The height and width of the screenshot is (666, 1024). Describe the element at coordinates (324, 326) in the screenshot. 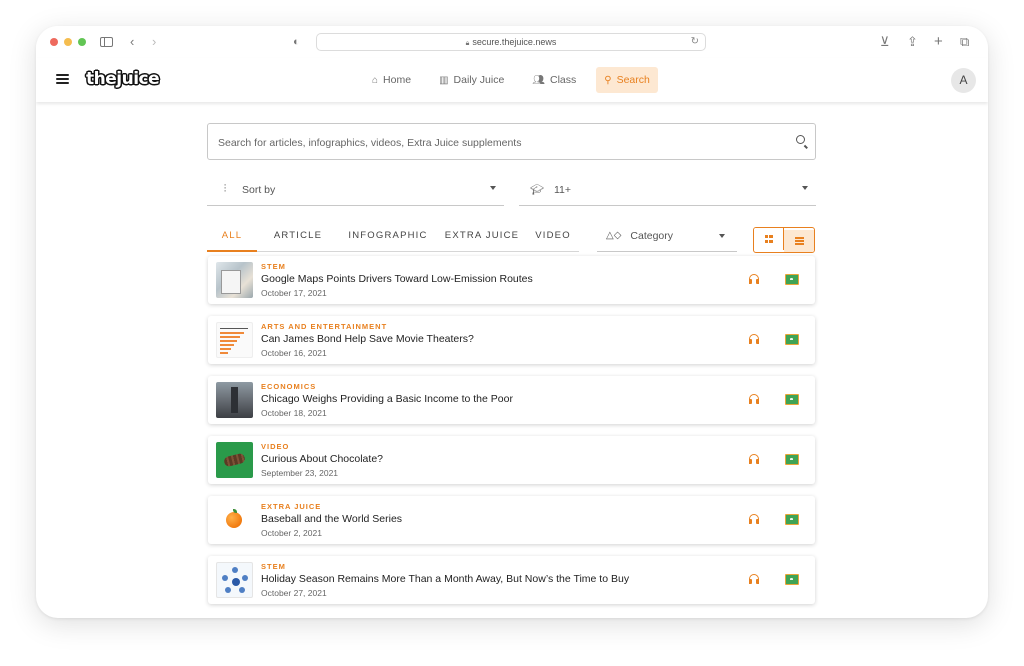

I see `result-category: ARTS AND ENTERTAINMENT` at that location.